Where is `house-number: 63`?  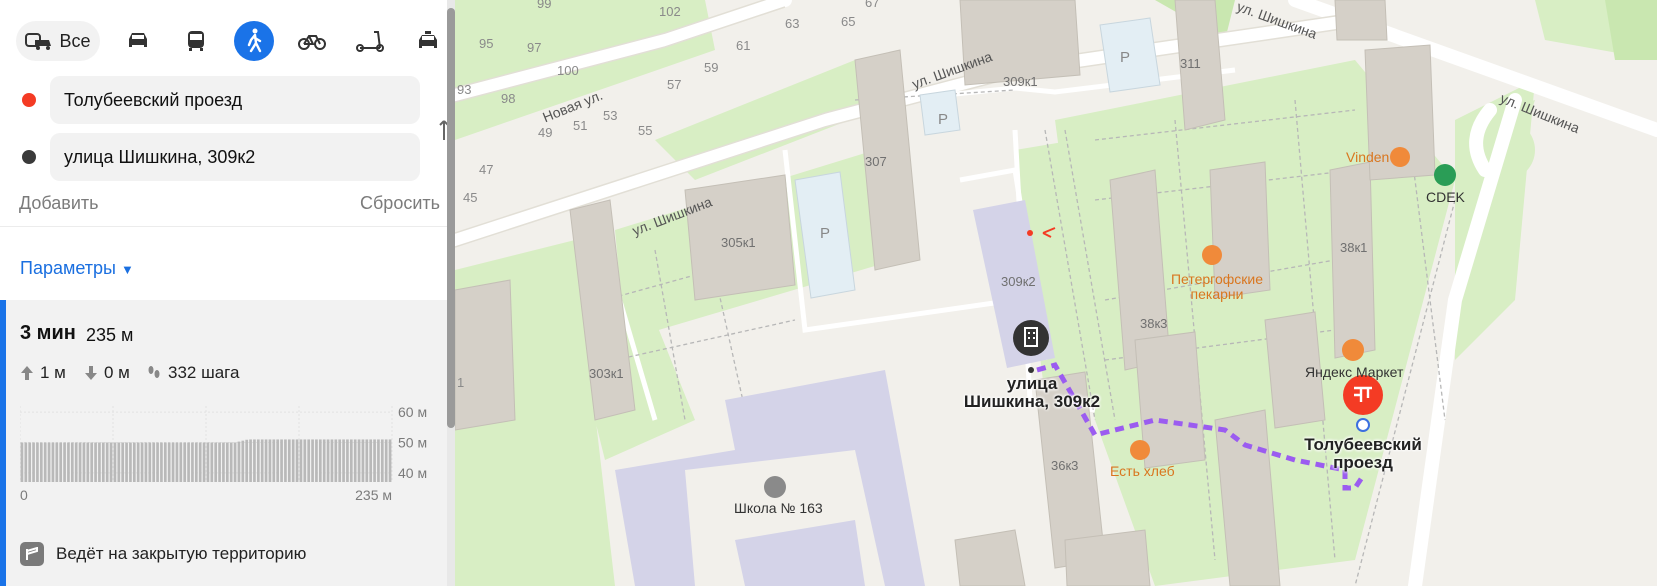
house-number: 63 is located at coordinates (792, 23).